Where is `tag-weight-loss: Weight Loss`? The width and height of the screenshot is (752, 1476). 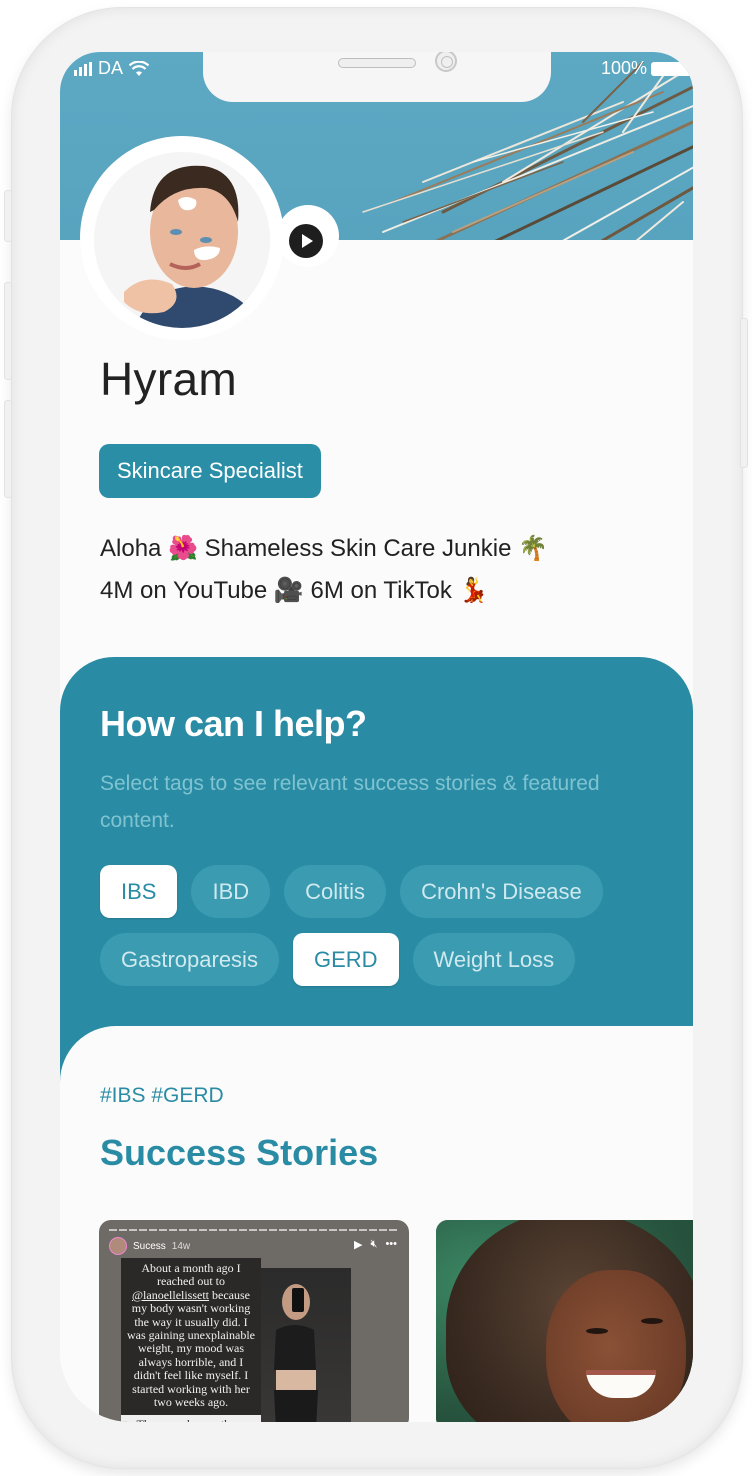 tag-weight-loss: Weight Loss is located at coordinates (494, 959).